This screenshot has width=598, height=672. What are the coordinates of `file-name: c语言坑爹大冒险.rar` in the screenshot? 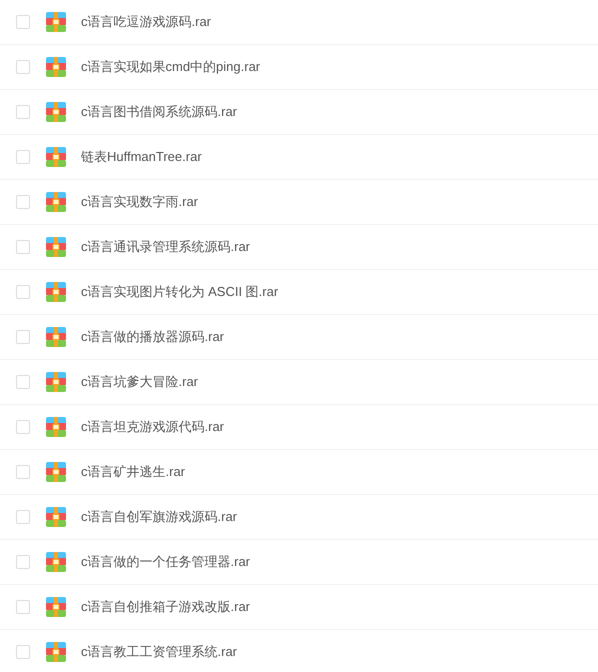 It's located at (139, 382).